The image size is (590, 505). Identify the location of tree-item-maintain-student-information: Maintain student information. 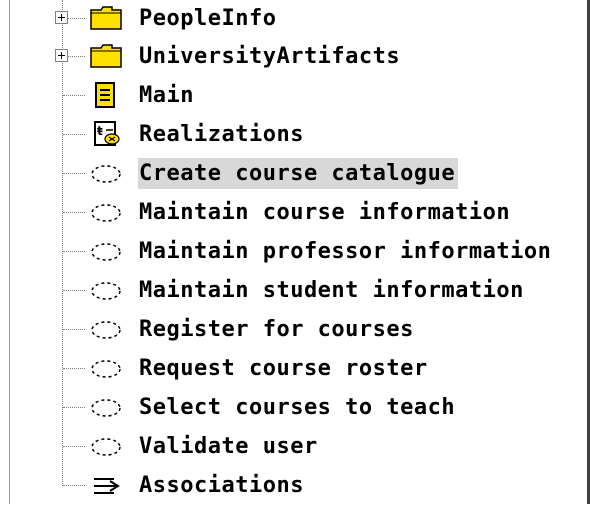
(293, 290).